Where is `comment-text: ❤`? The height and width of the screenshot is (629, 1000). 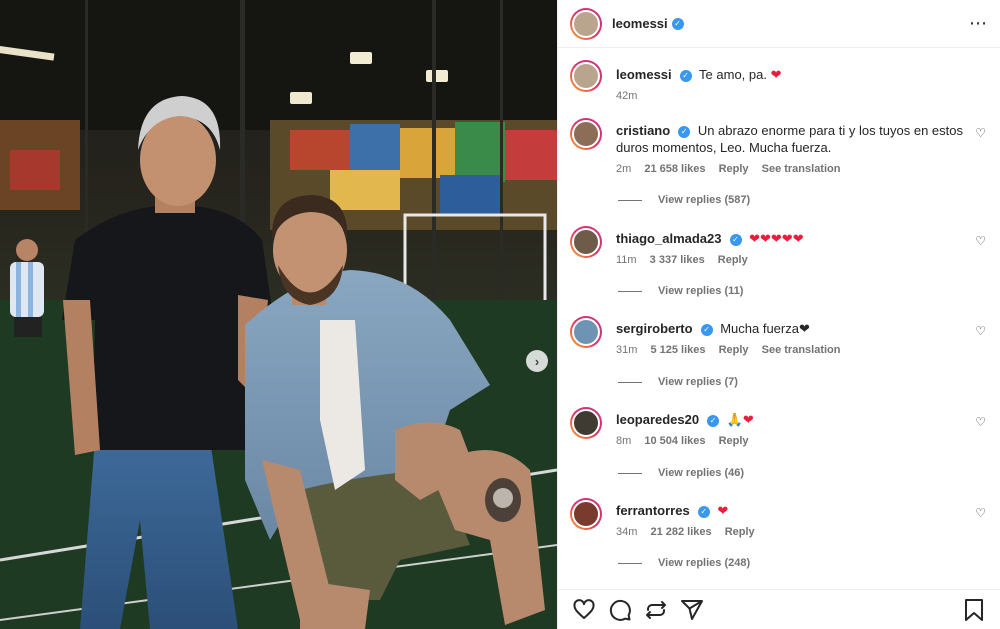 comment-text: ❤ is located at coordinates (723, 510).